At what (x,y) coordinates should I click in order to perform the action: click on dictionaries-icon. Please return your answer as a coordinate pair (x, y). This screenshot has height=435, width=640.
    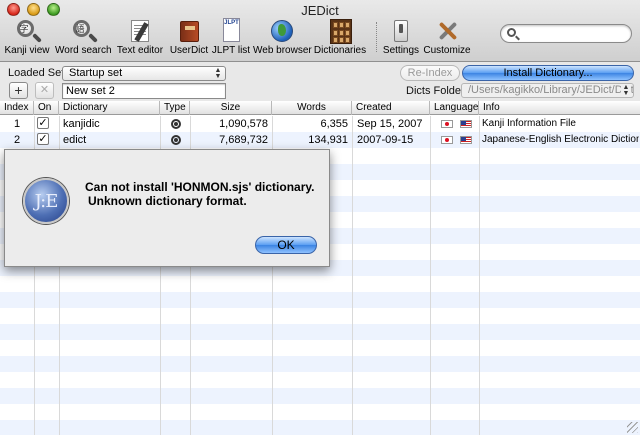
    Looking at the image, I should click on (340, 31).